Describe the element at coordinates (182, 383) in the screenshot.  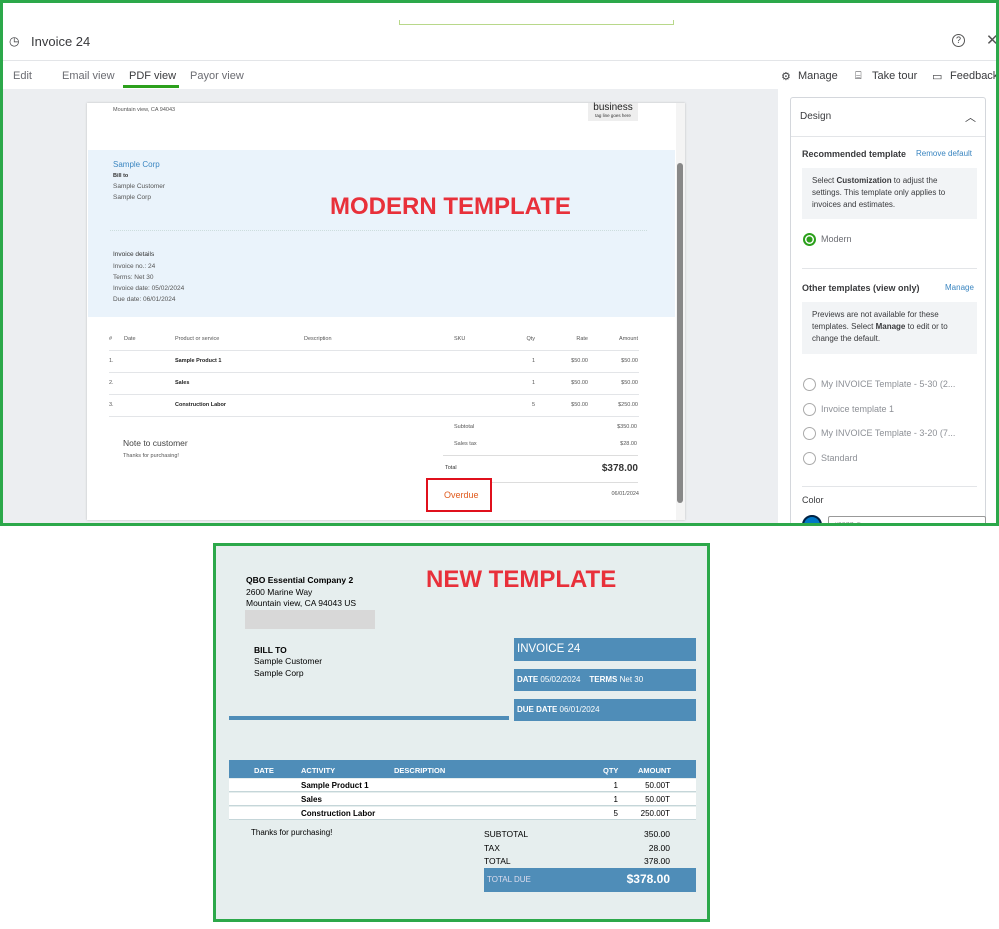
I see `table-cell: Sales` at that location.